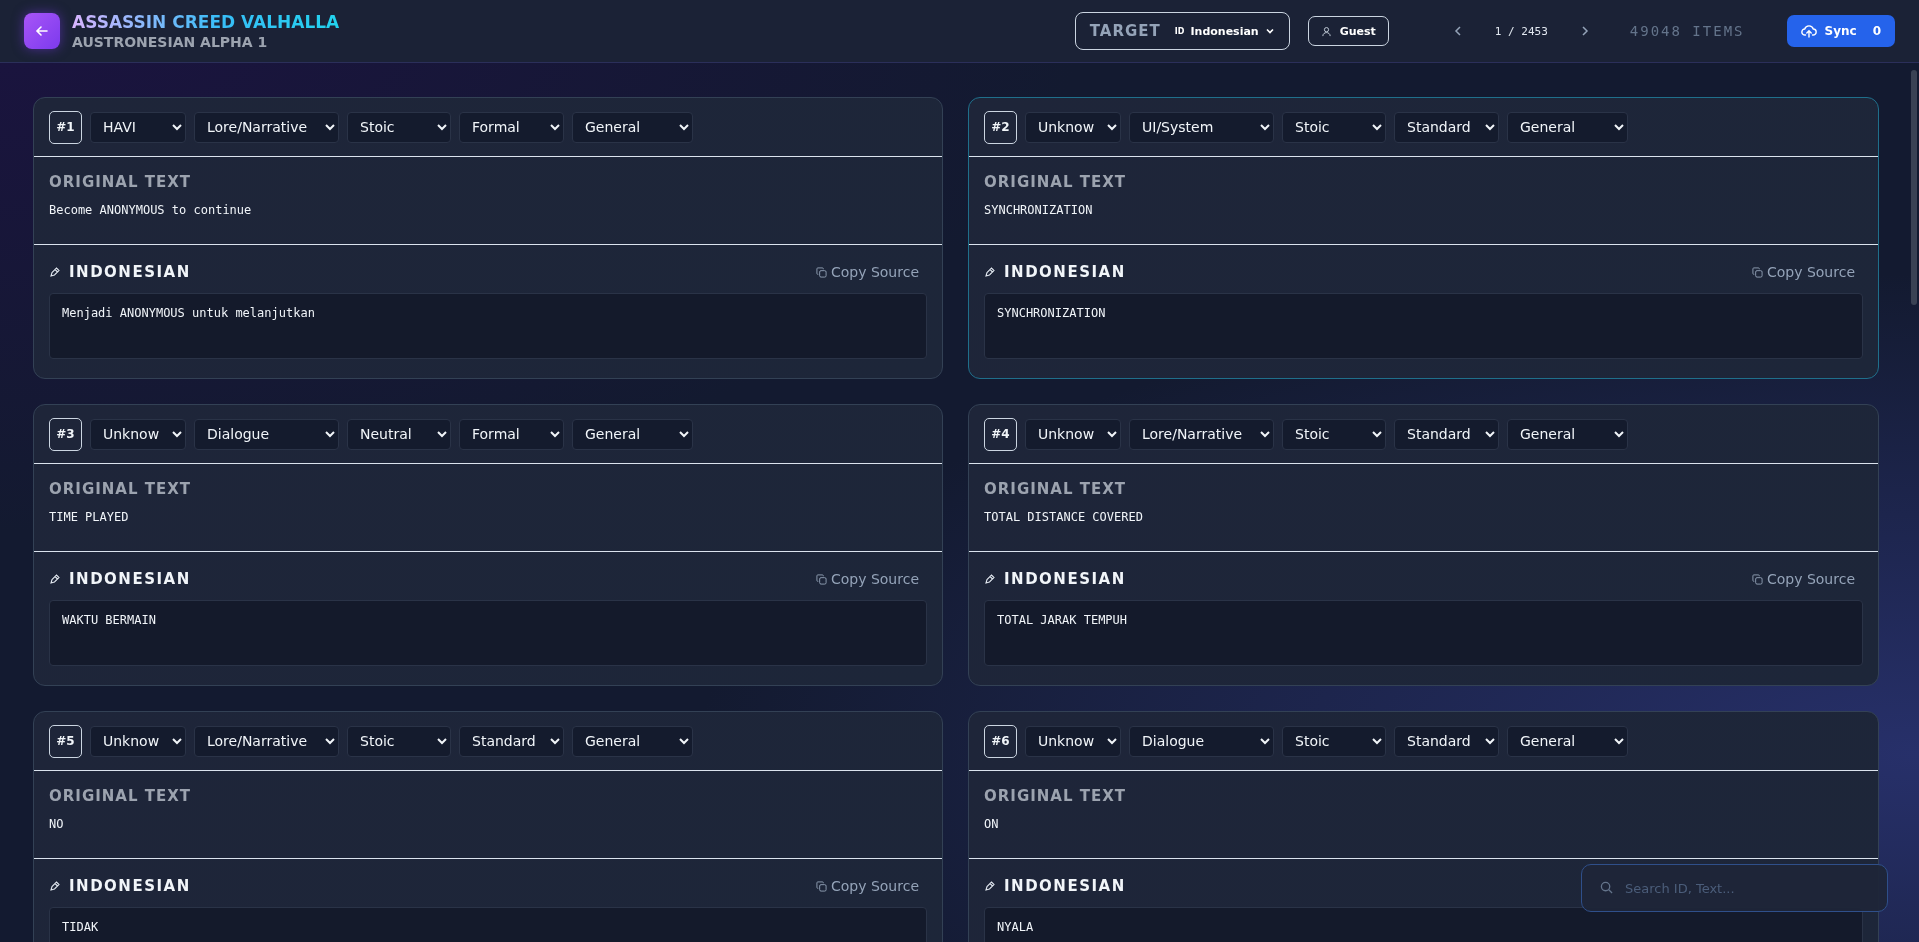 Image resolution: width=1919 pixels, height=942 pixels. I want to click on entry-number: #5, so click(65, 741).